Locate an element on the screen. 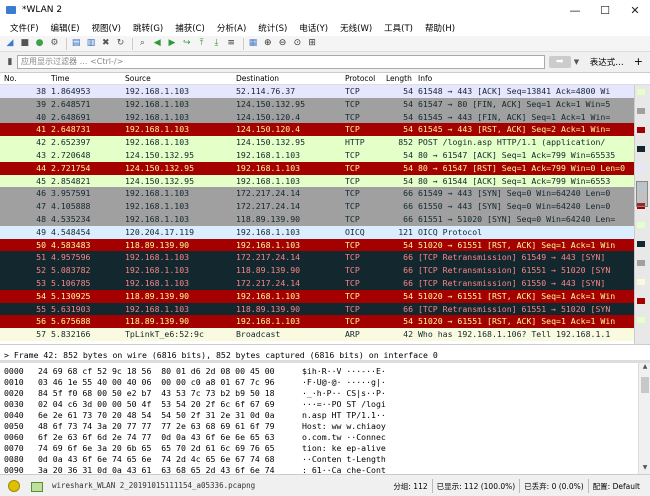 The image size is (650, 496). autoscroll-icon: ≡ is located at coordinates (231, 44).